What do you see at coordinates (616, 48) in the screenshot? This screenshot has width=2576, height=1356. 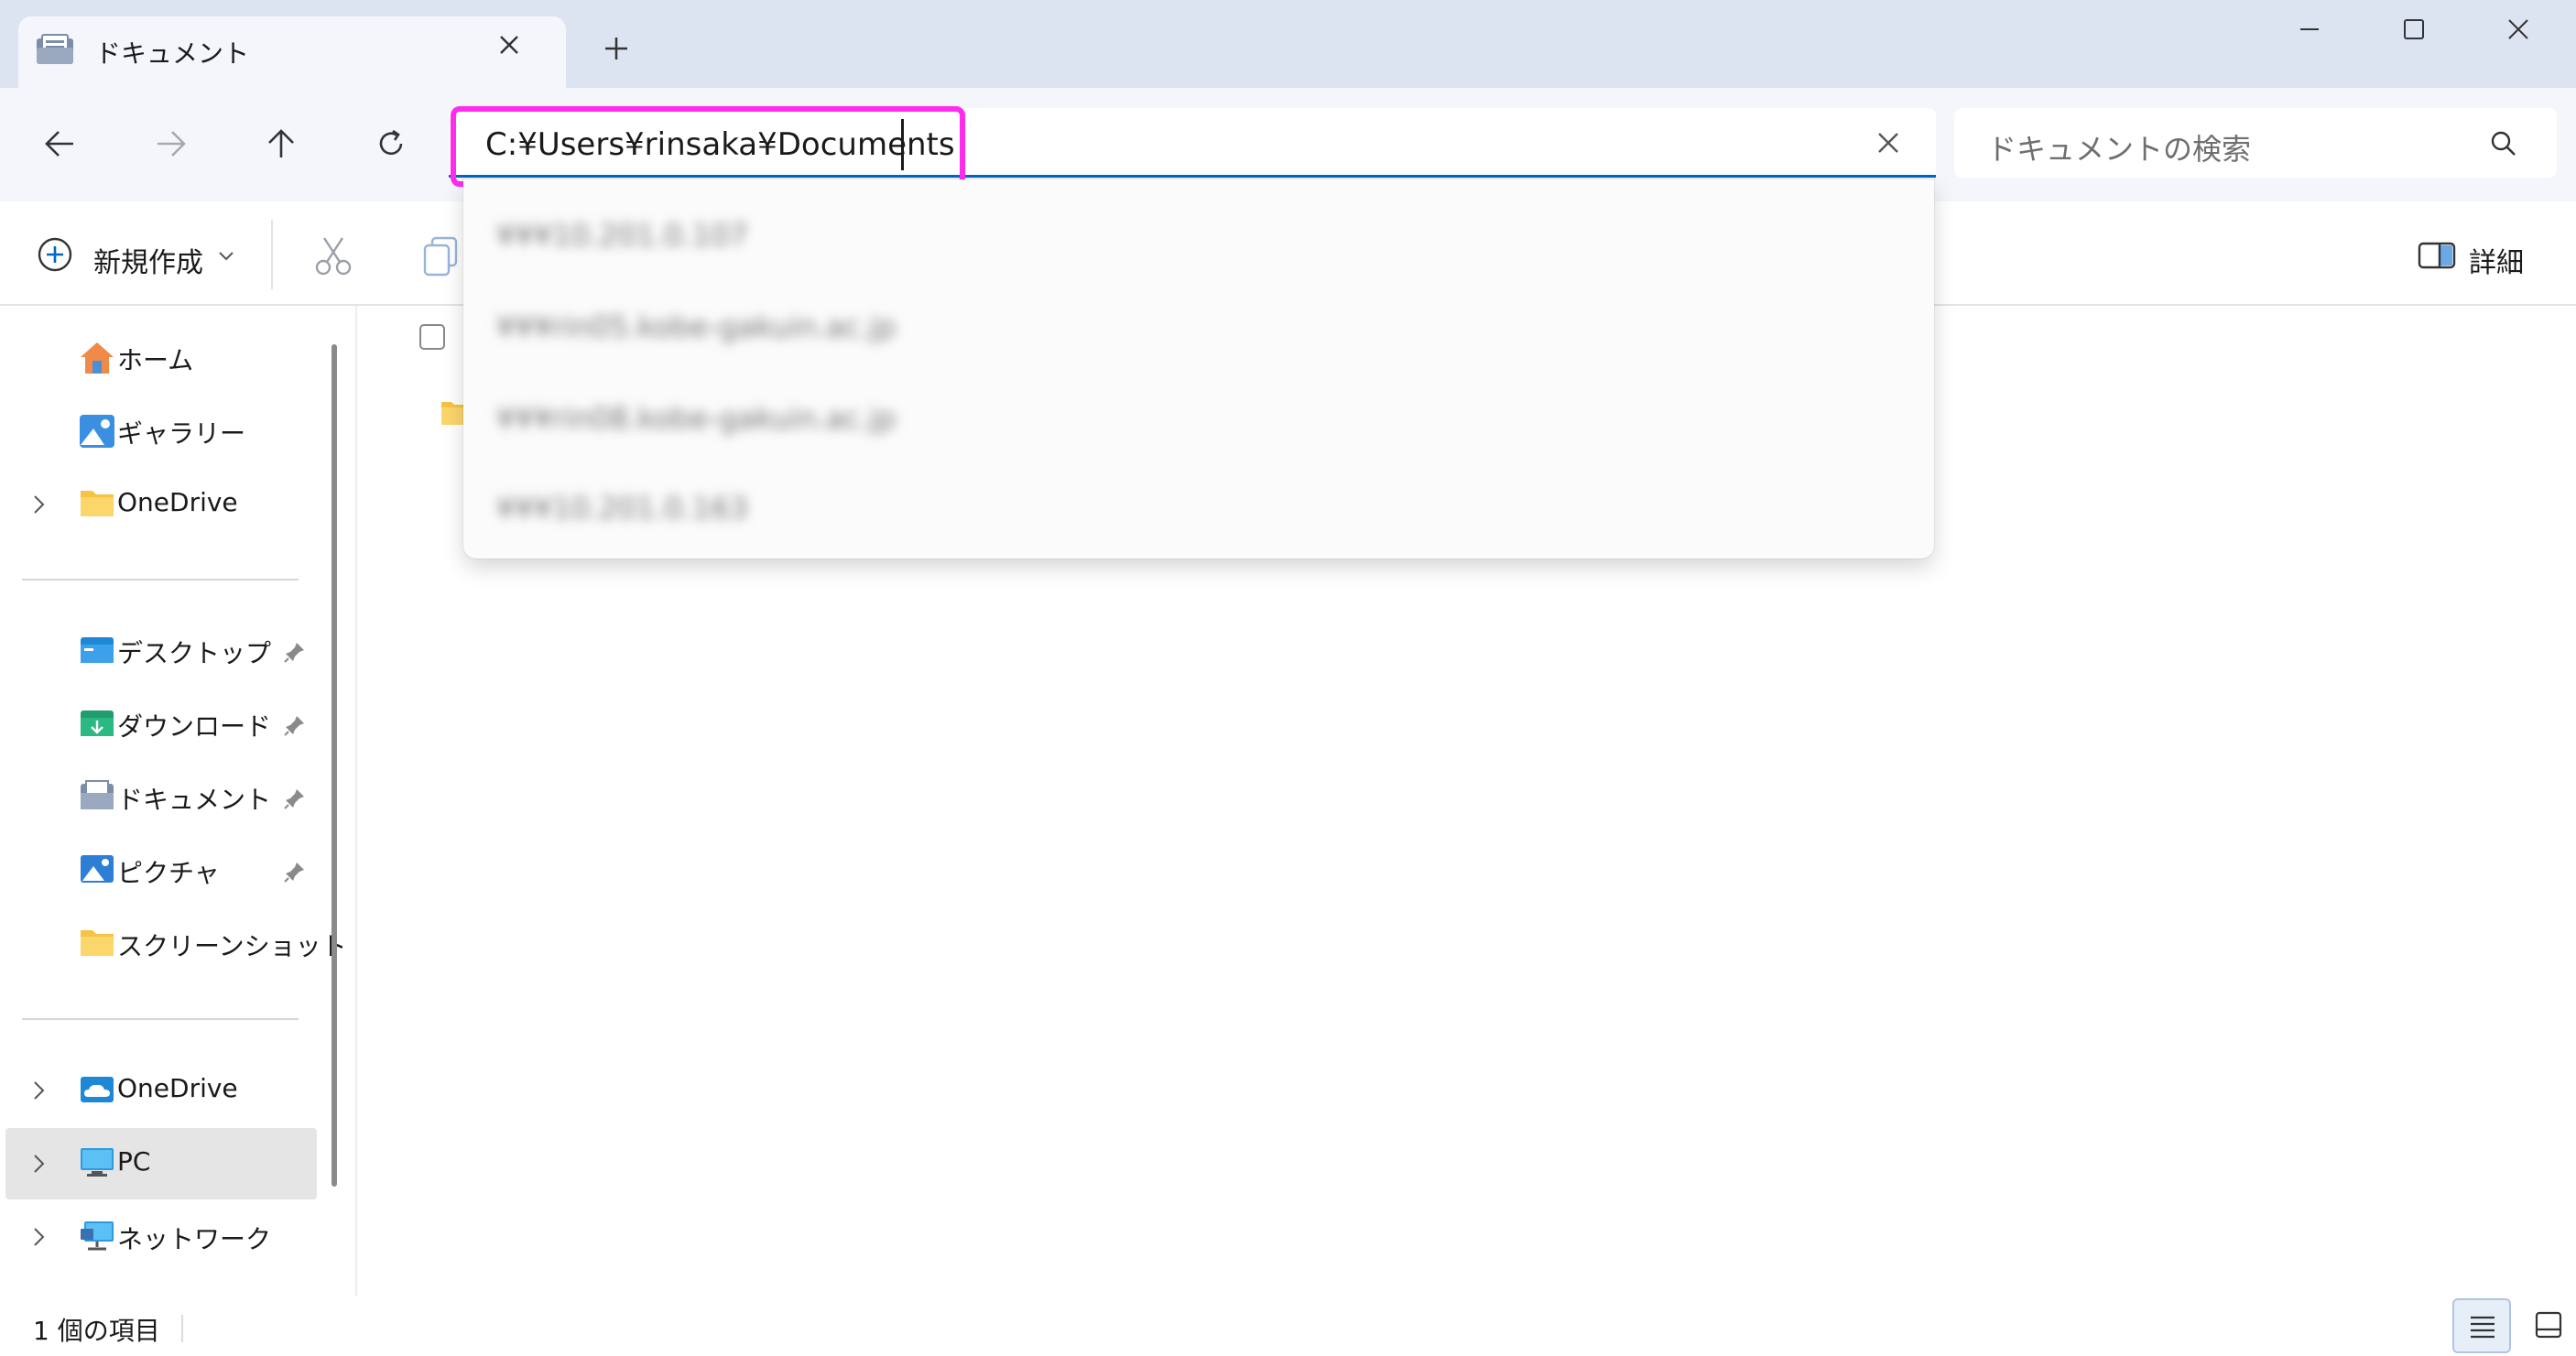 I see `new-tab-icon` at bounding box center [616, 48].